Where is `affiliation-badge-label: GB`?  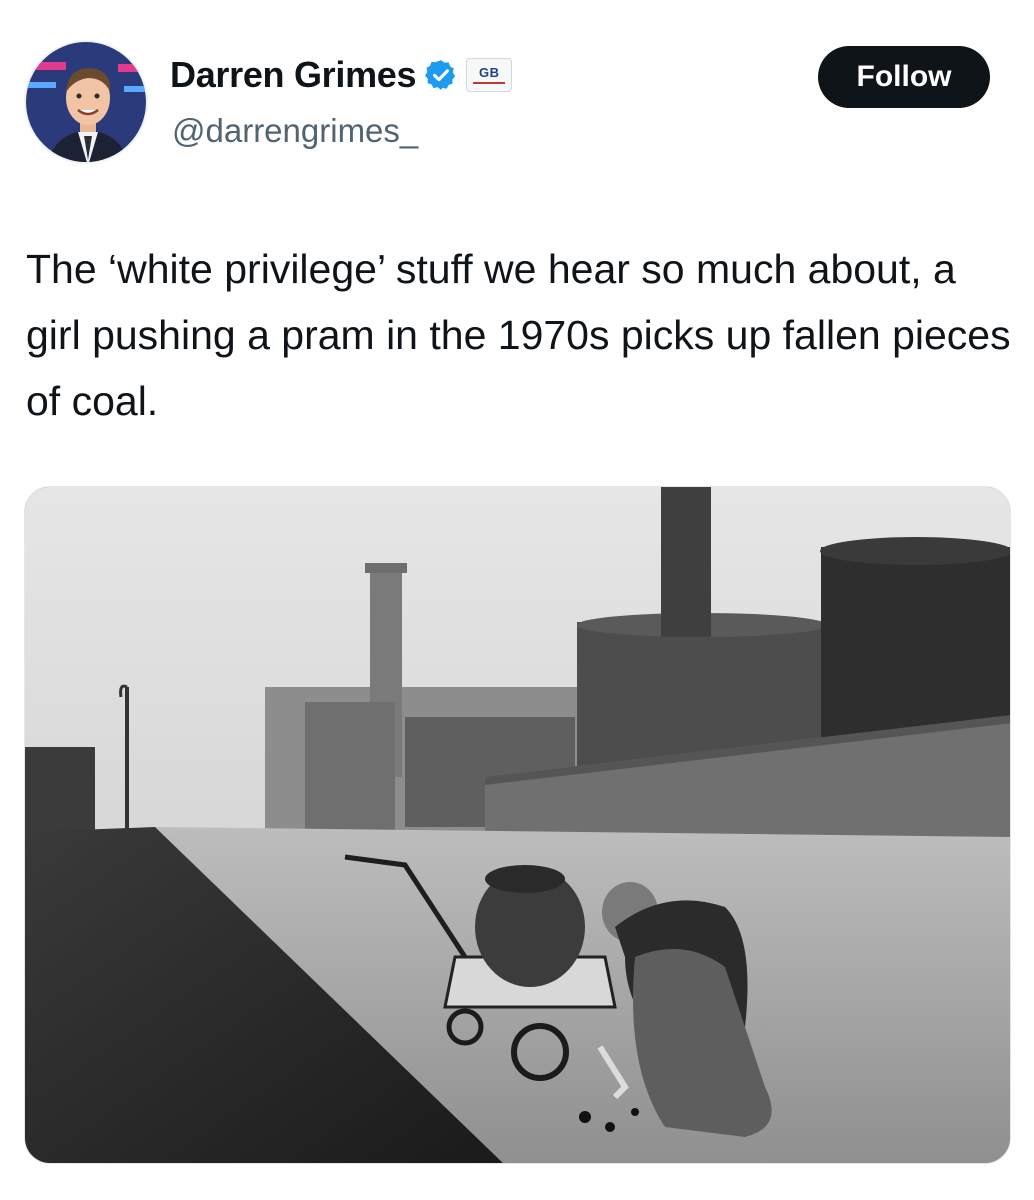
affiliation-badge-label: GB is located at coordinates (489, 72).